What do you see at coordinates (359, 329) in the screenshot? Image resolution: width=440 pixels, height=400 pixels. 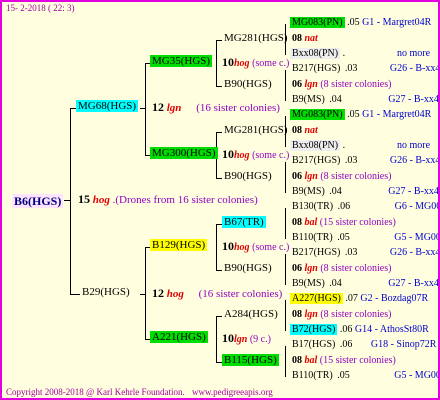 I see `gen4-node: B72(HGS) .06 G14 - AthosSt80R` at bounding box center [359, 329].